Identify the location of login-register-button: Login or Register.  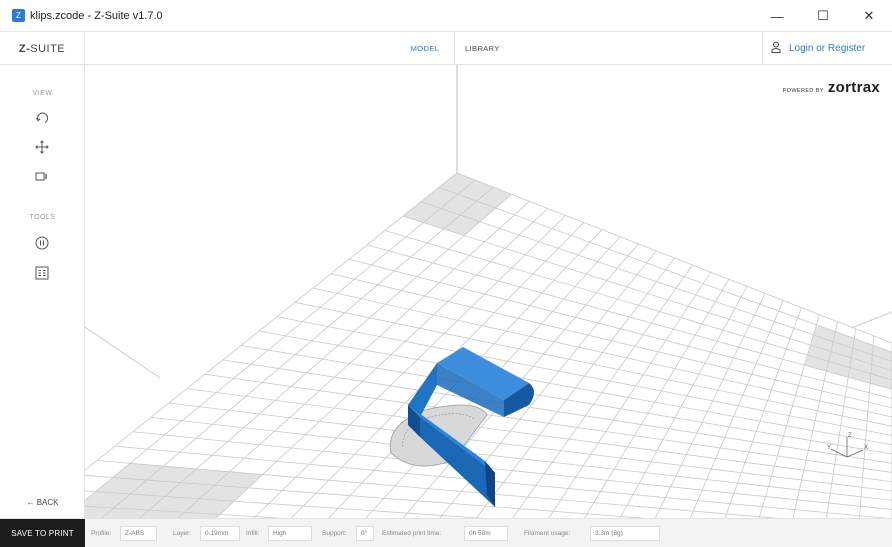
(827, 48).